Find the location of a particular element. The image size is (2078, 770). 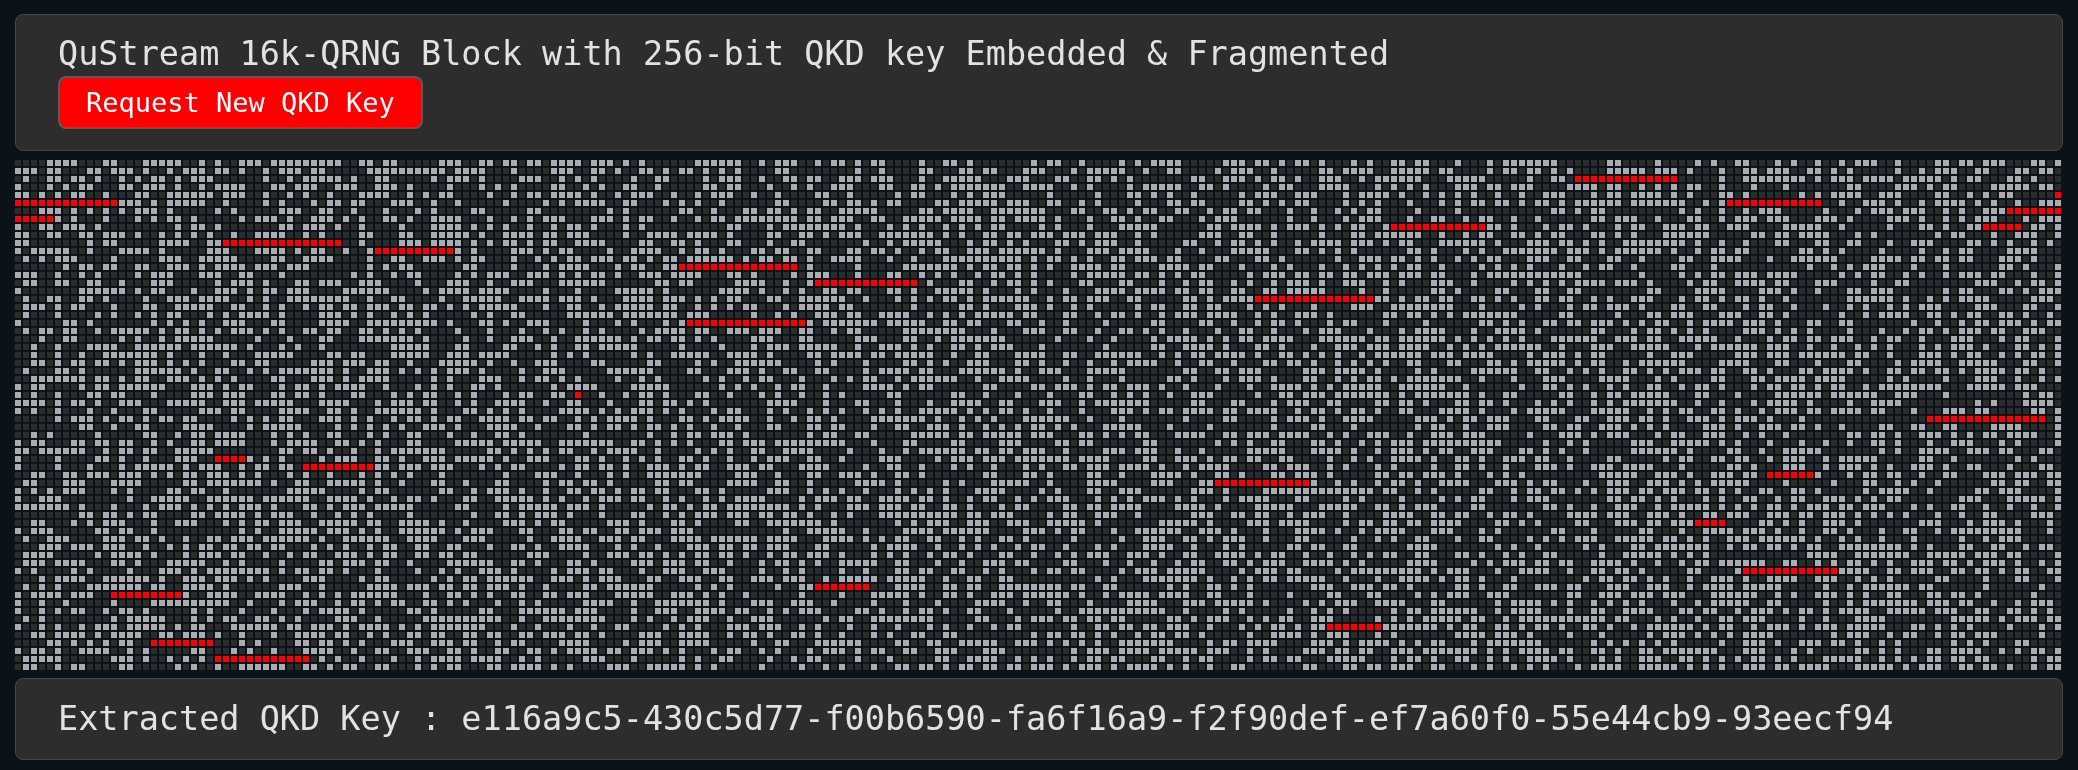

block-title: QuStream 16k-QRNG Block with 256-bit QKD key Embedded & Fragmented is located at coordinates (724, 54).